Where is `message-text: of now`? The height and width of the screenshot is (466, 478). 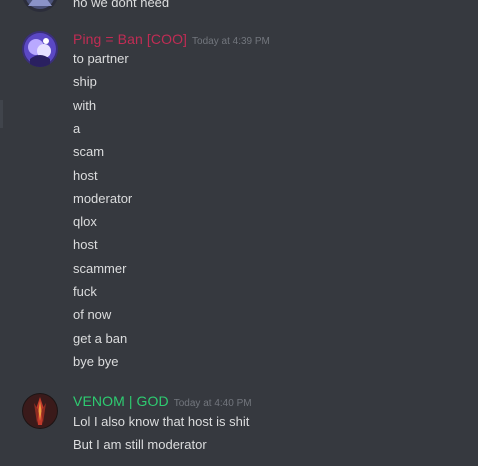
message-text: of now is located at coordinates (92, 315).